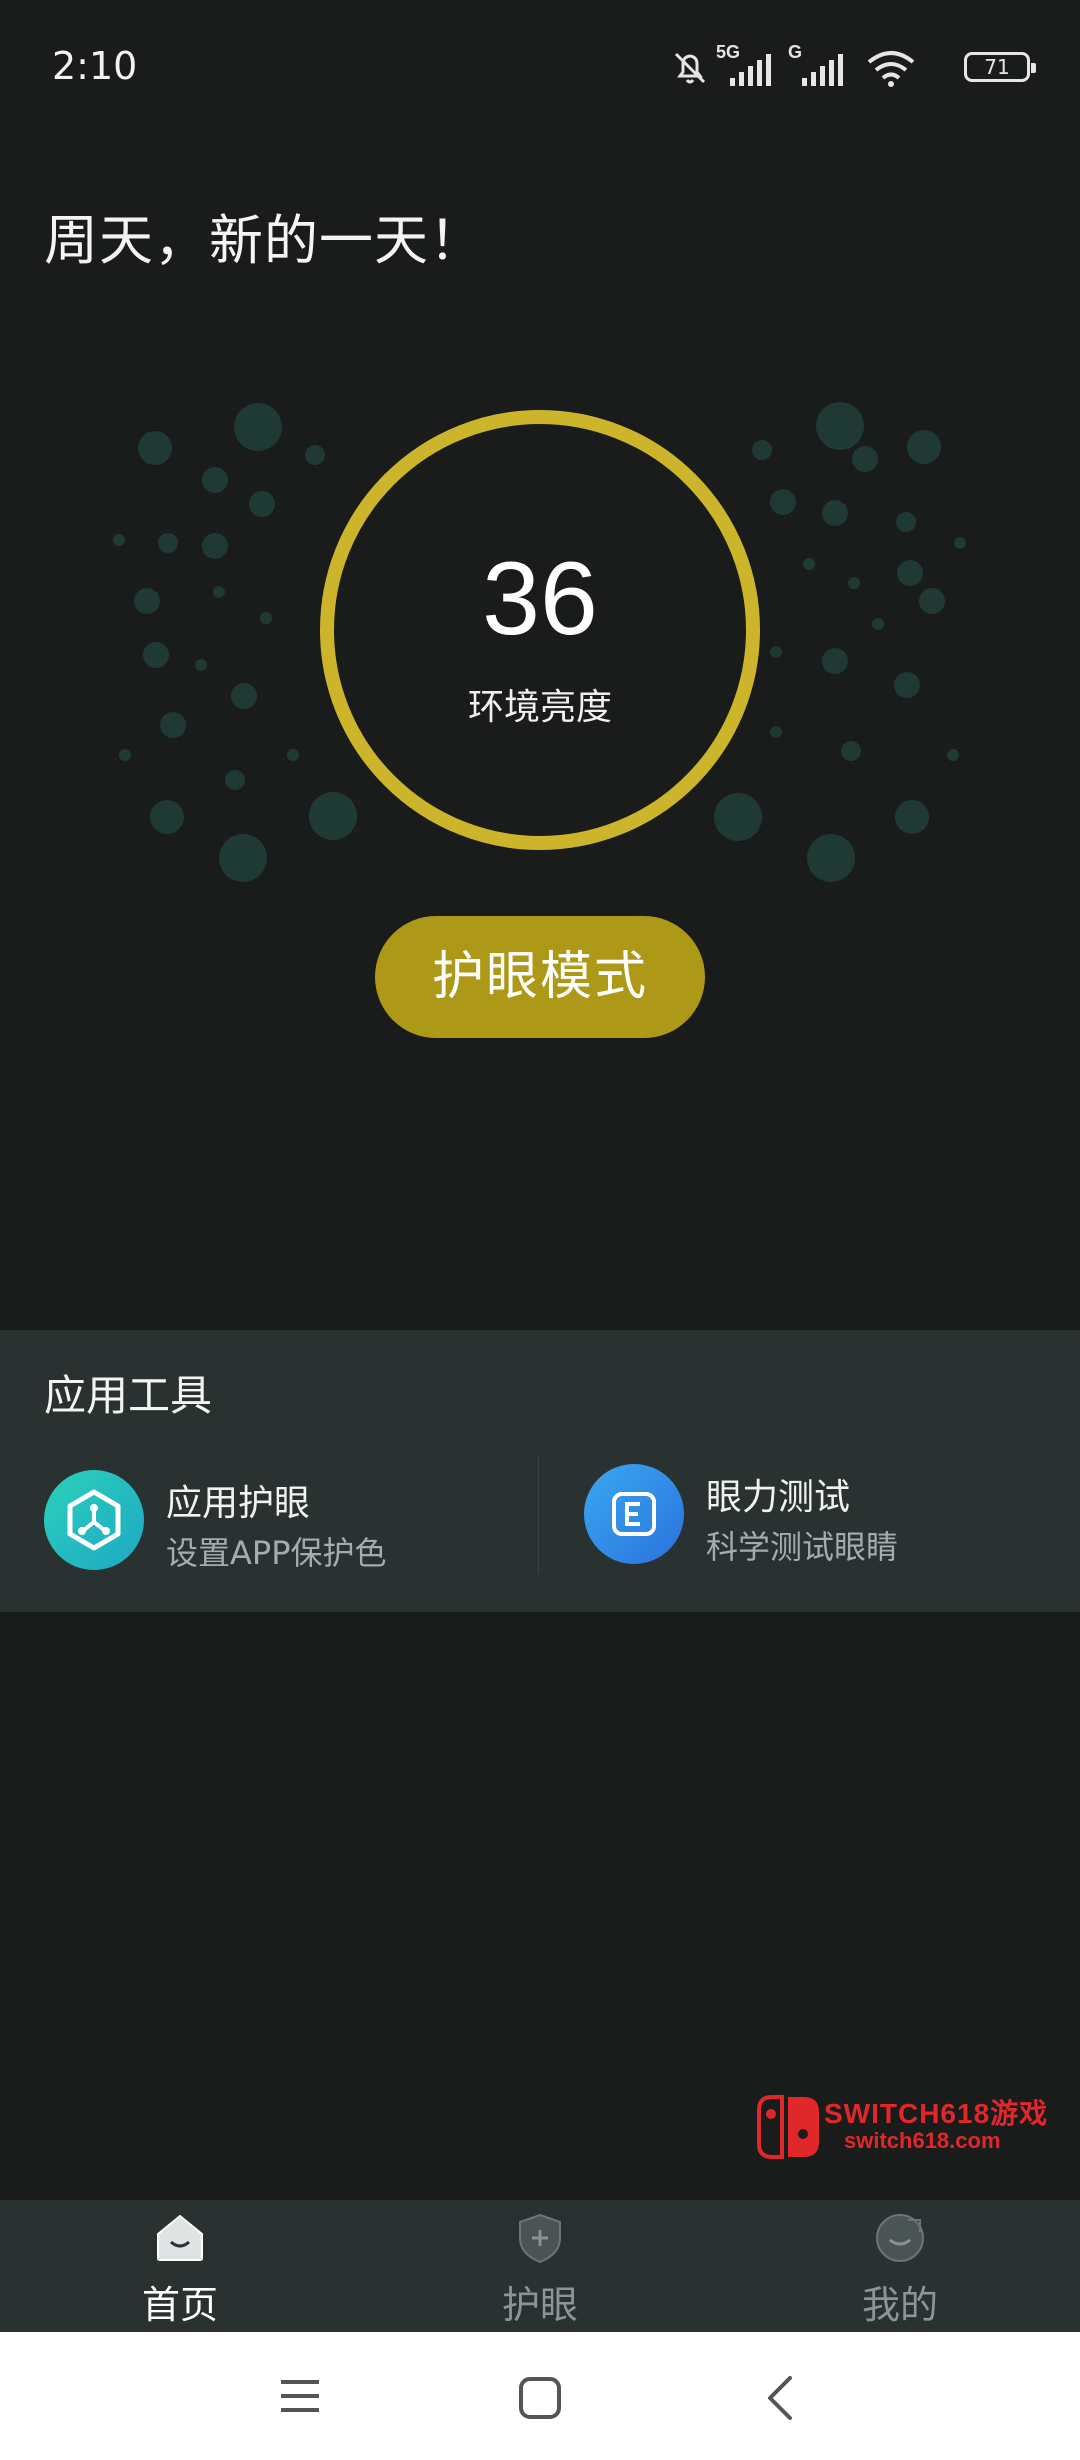  I want to click on tool-title: 应用护眼, so click(238, 1503).